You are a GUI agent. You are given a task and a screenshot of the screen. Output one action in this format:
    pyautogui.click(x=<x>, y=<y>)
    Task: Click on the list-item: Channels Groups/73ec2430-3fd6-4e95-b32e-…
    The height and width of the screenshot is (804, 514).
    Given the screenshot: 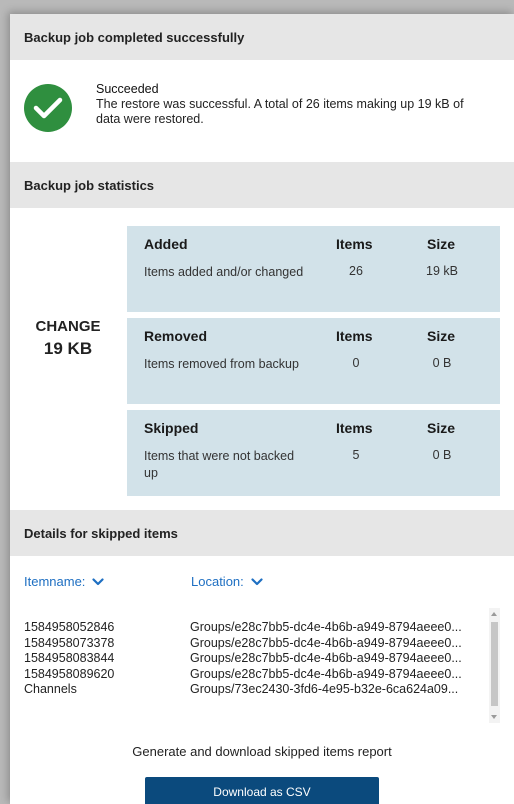 What is the action you would take?
    pyautogui.click(x=254, y=690)
    